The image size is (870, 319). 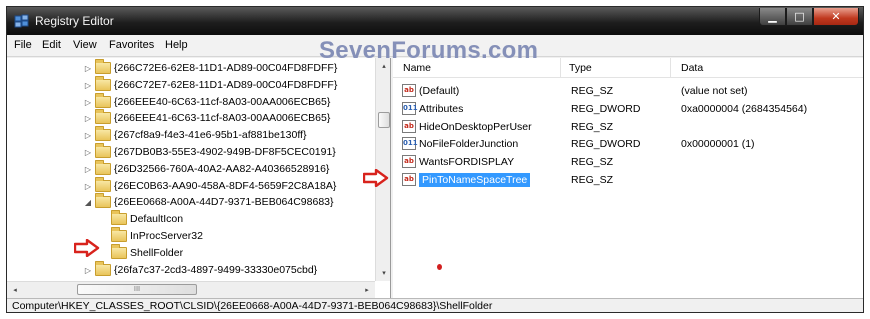 I want to click on tree-item-label: {266C72E6-62E8-11D1-AD89-00C04FD8FDFF}, so click(x=226, y=68).